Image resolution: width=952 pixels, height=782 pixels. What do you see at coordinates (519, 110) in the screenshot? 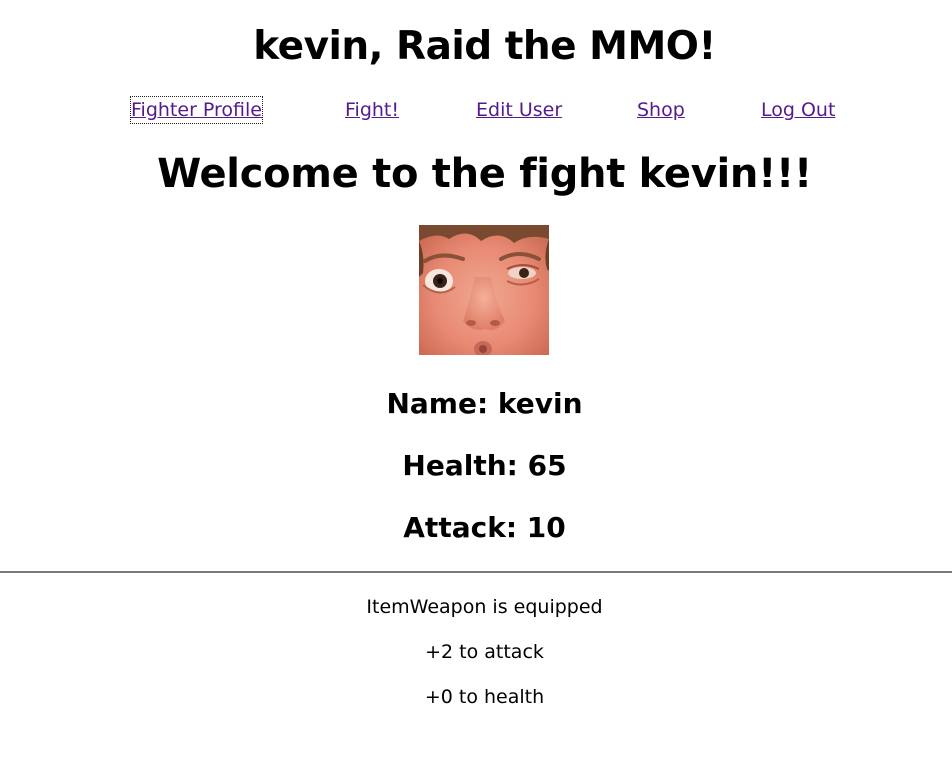
I see `nav-edit-user-link: Edit User` at bounding box center [519, 110].